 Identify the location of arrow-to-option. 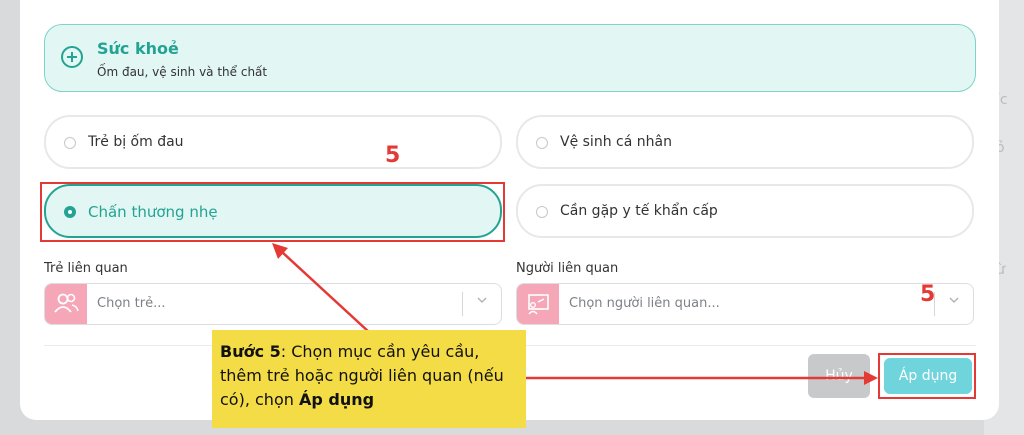
(326, 292).